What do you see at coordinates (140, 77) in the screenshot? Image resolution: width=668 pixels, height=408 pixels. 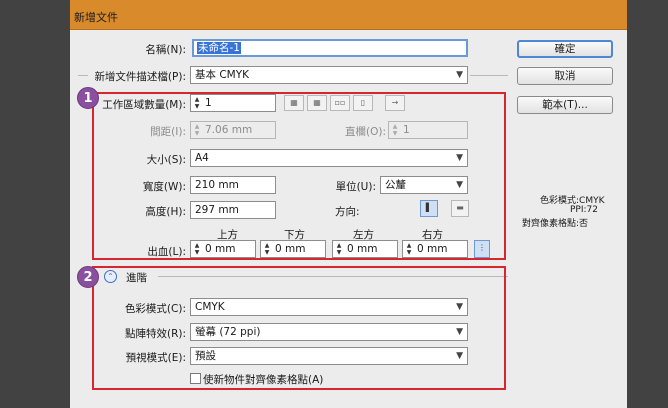 I see `profile-label: 新增文件描述檔(P):` at bounding box center [140, 77].